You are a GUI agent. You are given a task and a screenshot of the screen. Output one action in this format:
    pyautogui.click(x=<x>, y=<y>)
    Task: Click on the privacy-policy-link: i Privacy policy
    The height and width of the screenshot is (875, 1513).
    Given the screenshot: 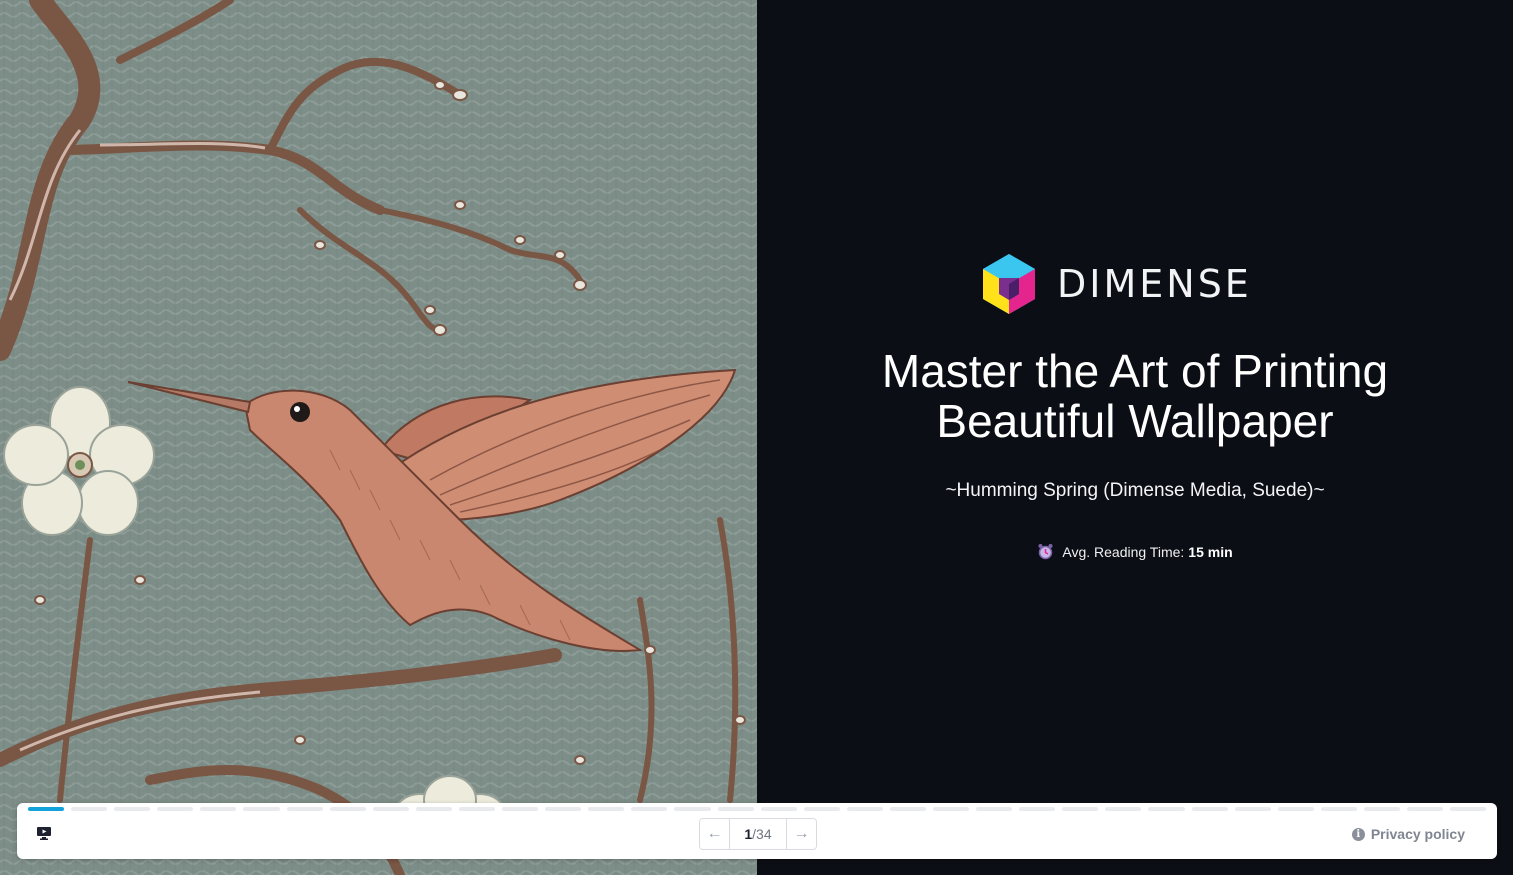 What is the action you would take?
    pyautogui.click(x=1408, y=834)
    